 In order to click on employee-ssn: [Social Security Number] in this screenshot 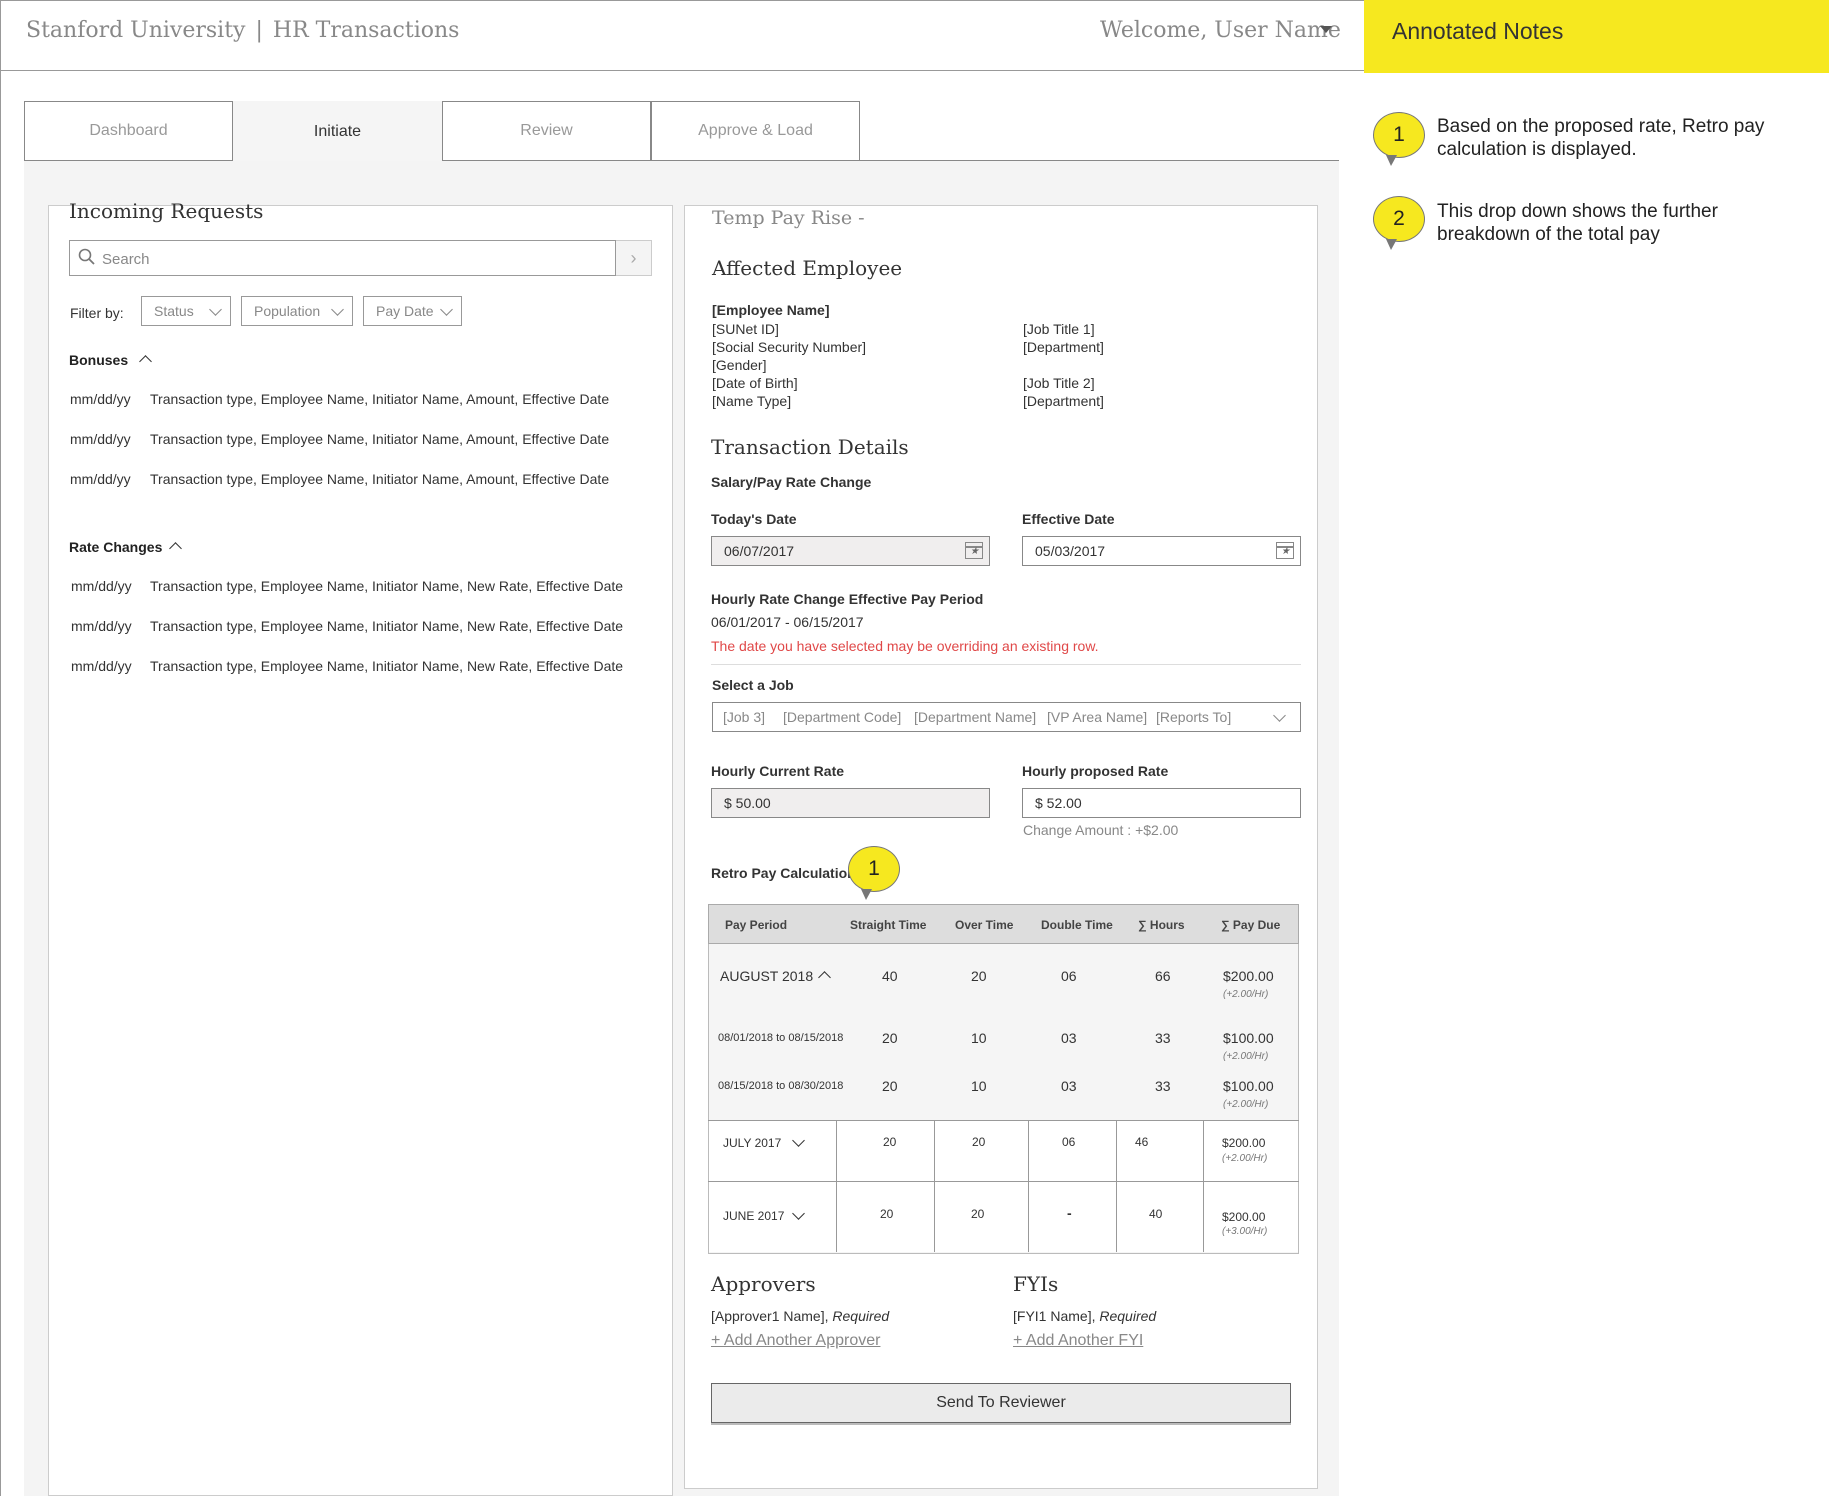, I will do `click(789, 347)`.